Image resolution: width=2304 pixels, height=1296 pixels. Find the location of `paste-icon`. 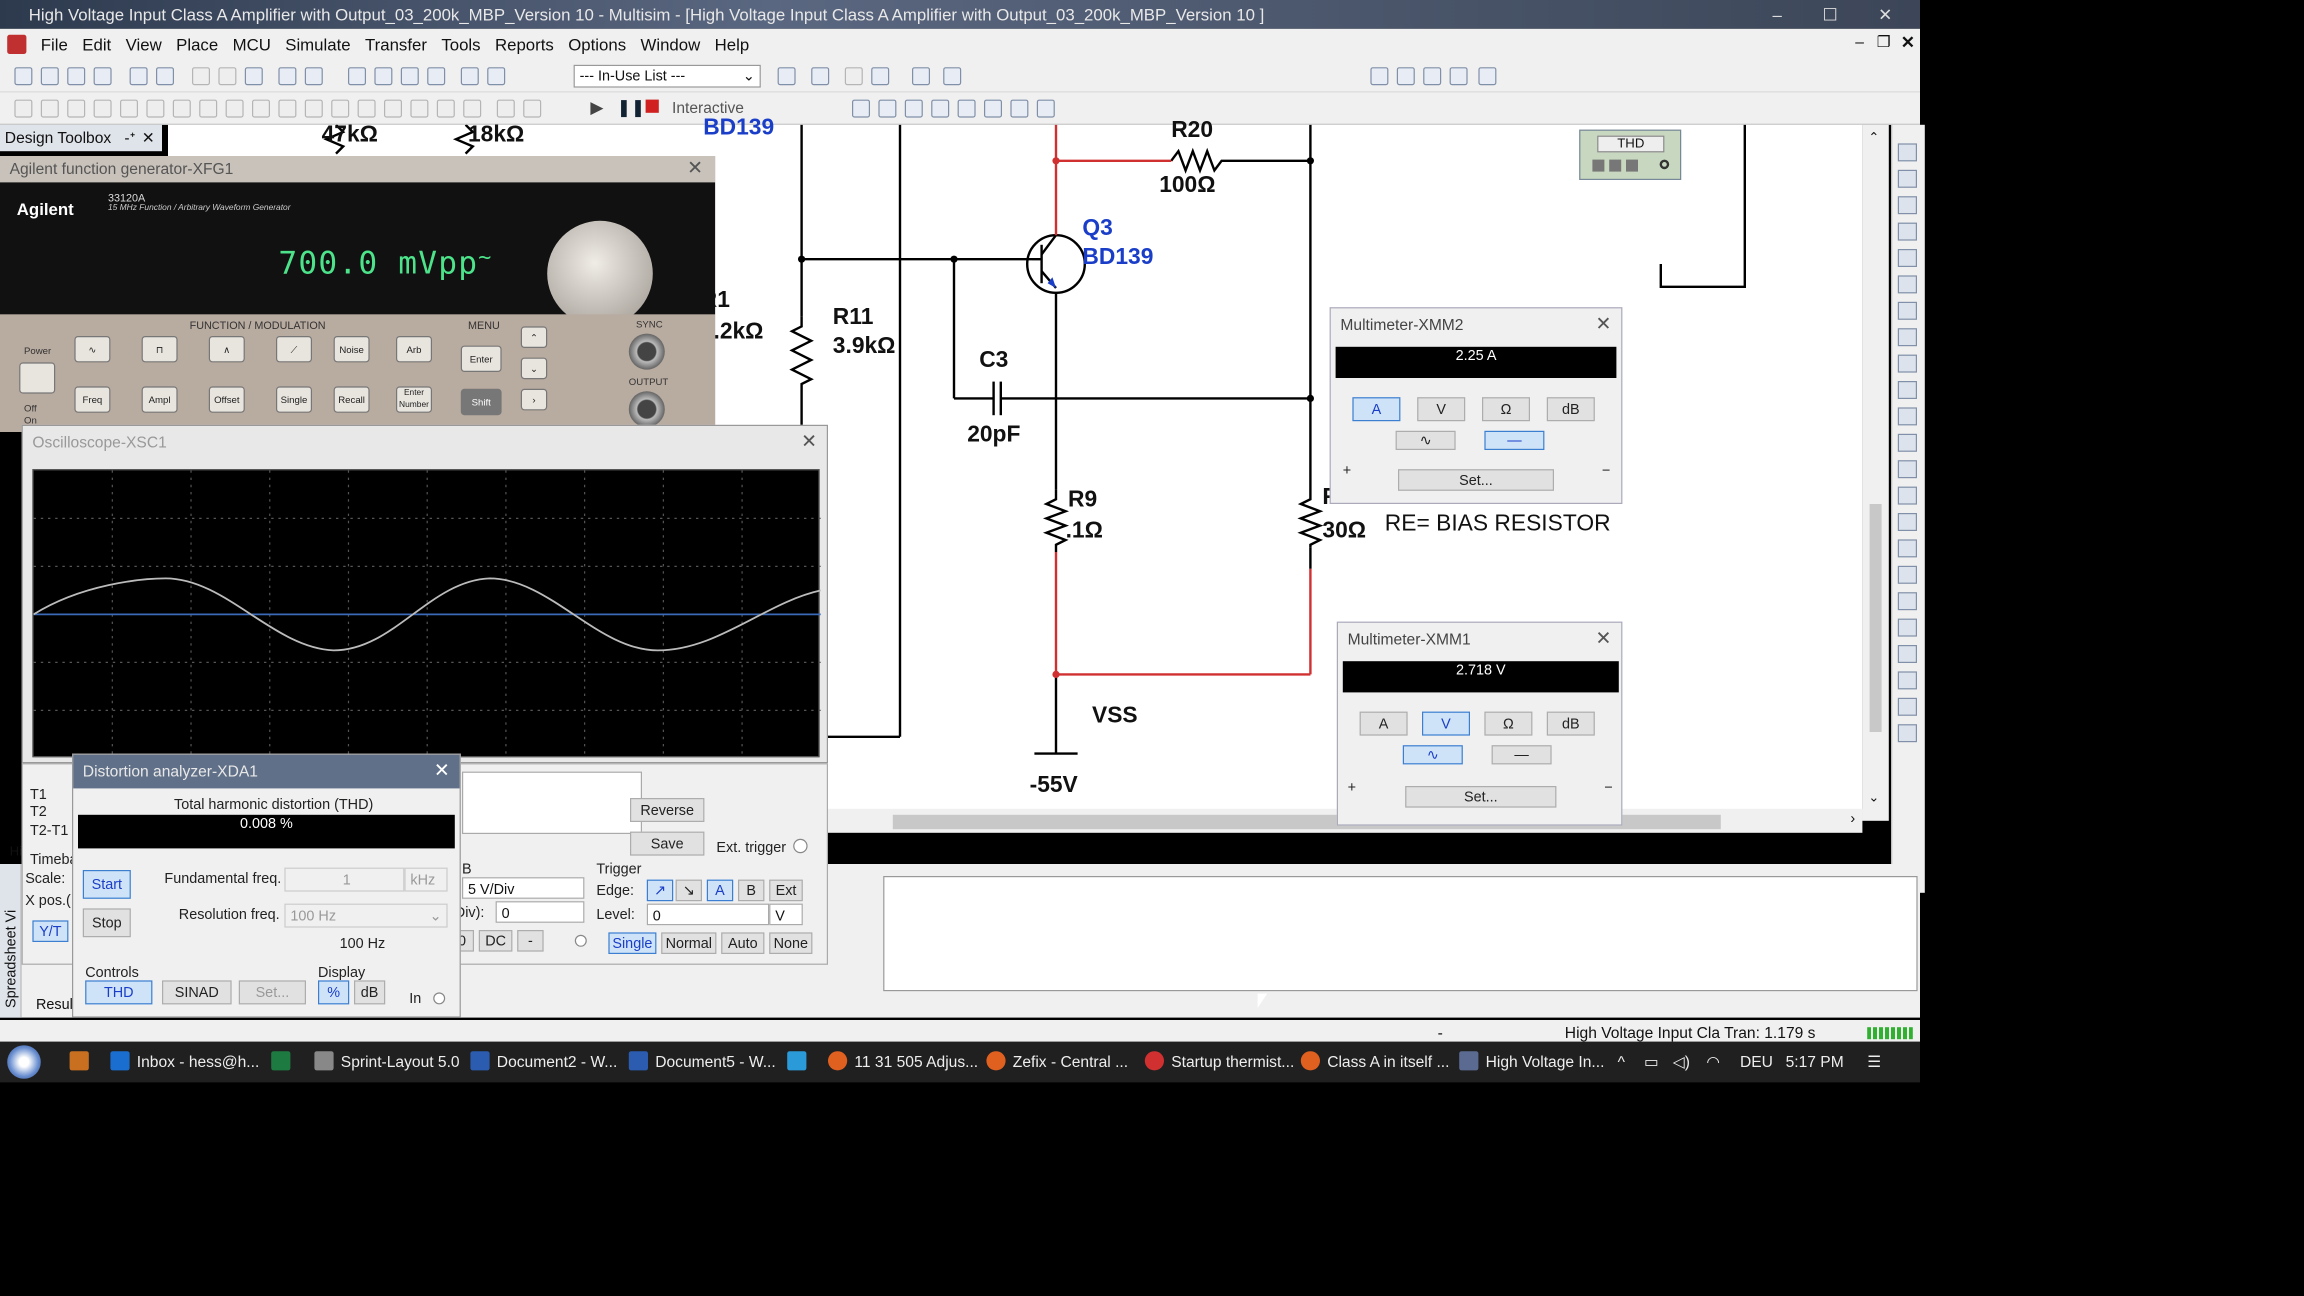

paste-icon is located at coordinates (253, 76).